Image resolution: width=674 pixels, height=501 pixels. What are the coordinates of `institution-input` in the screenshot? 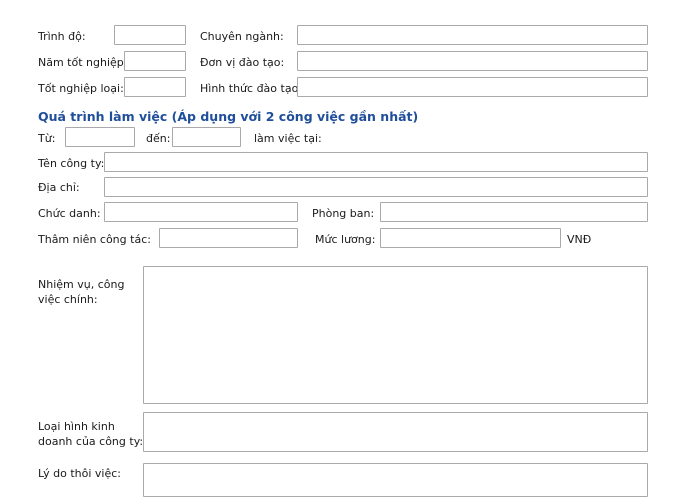 It's located at (472, 61).